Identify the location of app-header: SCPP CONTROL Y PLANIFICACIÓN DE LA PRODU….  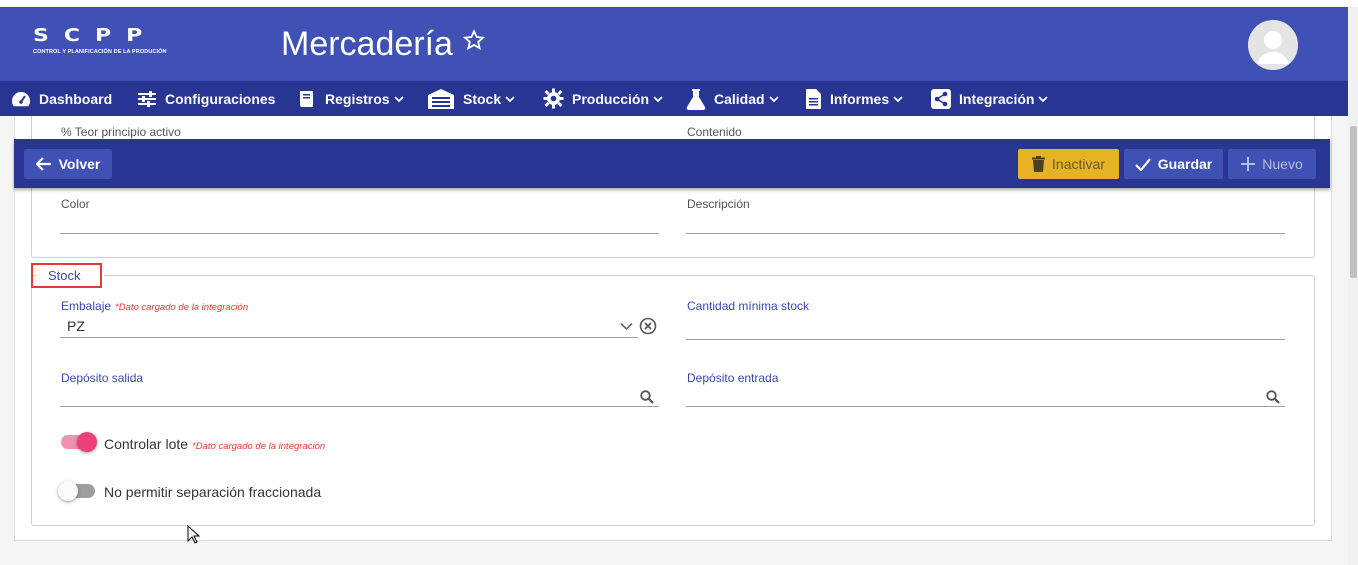
(674, 44).